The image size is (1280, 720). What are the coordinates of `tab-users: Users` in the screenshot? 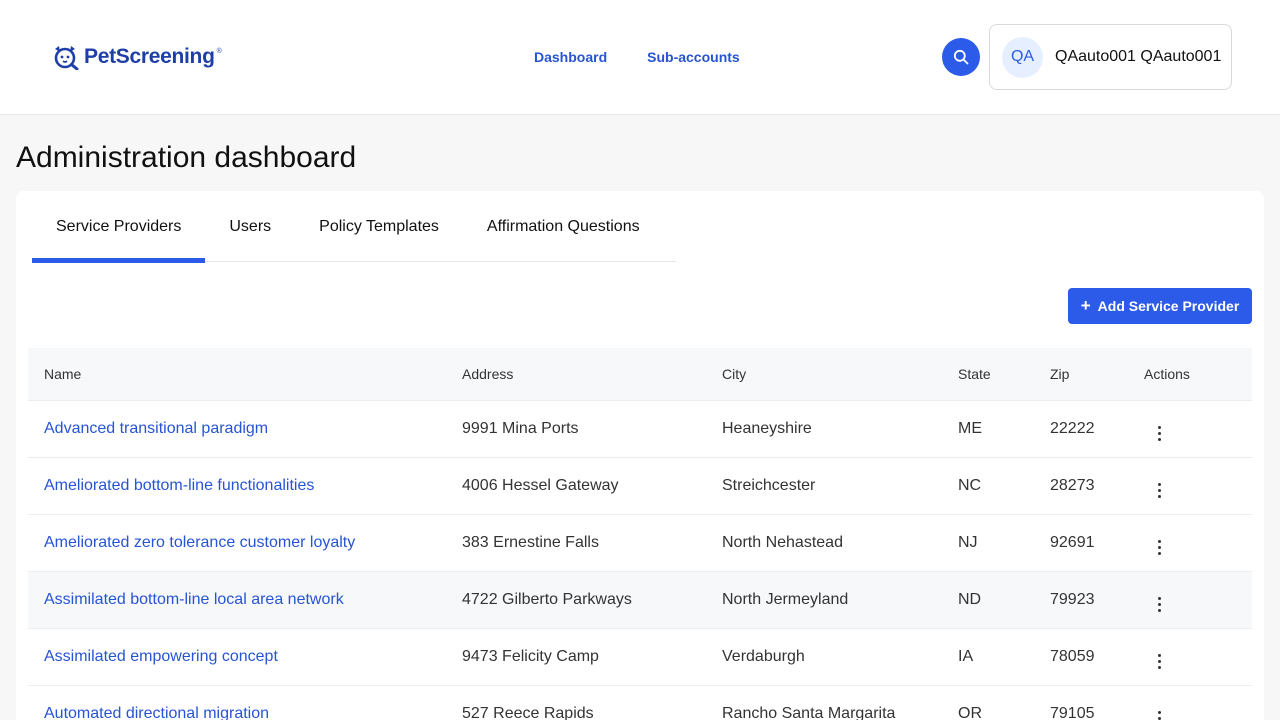 It's located at (250, 226).